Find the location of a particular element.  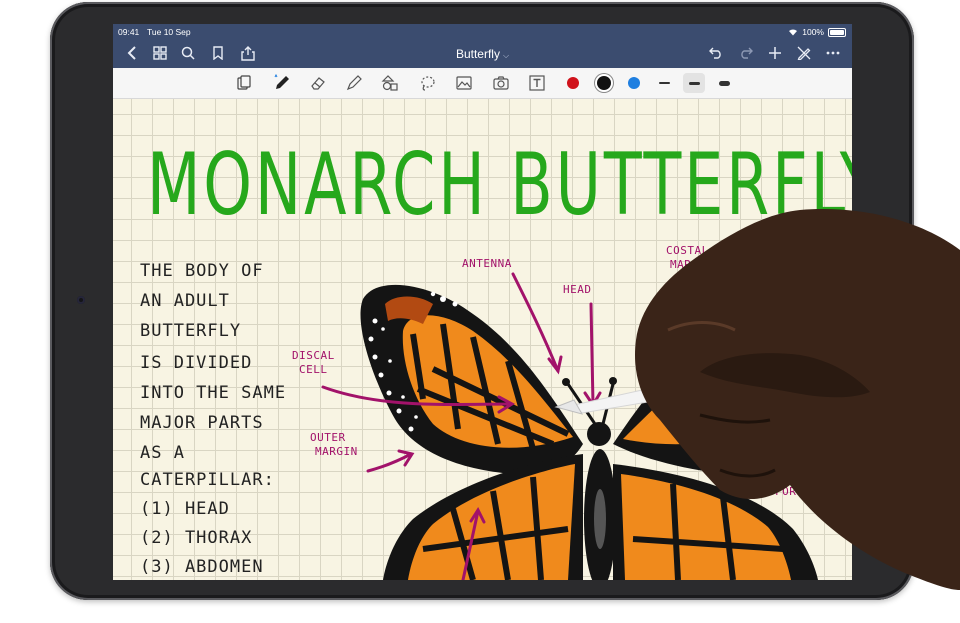

label-forewing: FOREWI is located at coordinates (796, 491).